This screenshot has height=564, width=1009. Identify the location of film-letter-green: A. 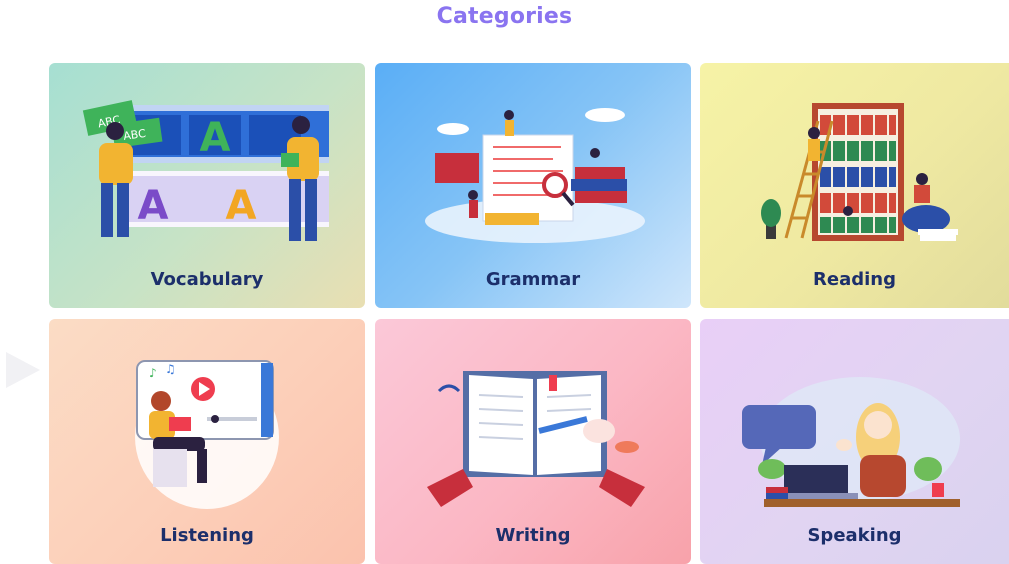
(215, 138).